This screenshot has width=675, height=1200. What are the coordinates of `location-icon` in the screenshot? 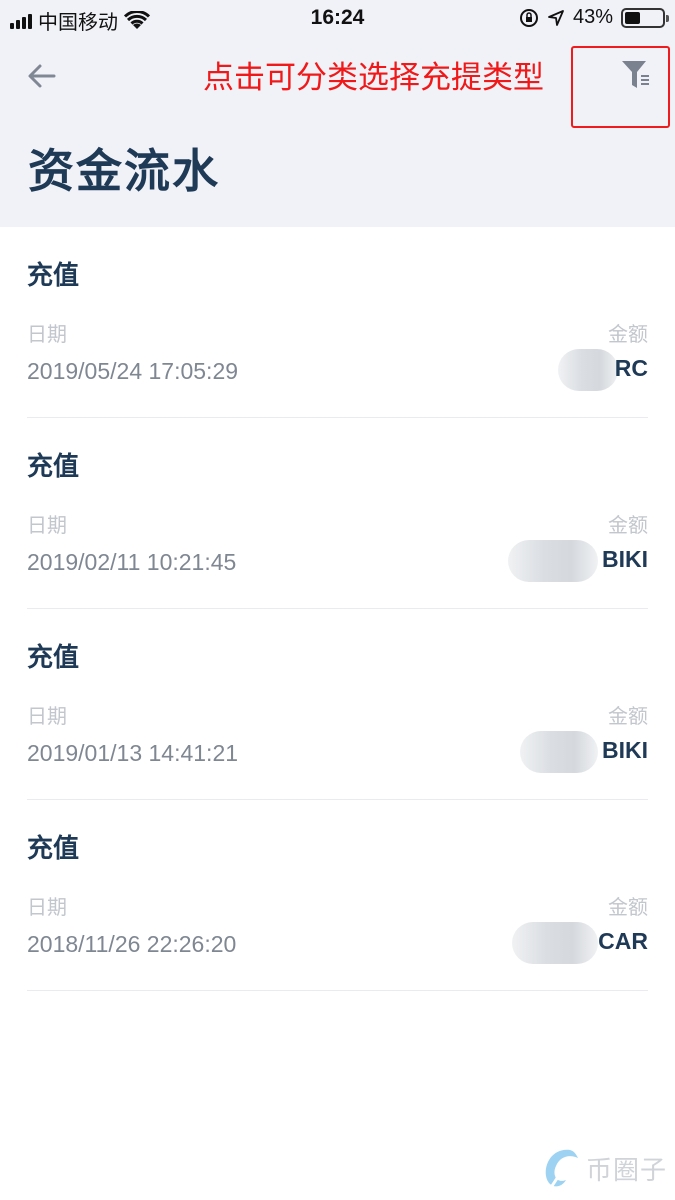 It's located at (556, 17).